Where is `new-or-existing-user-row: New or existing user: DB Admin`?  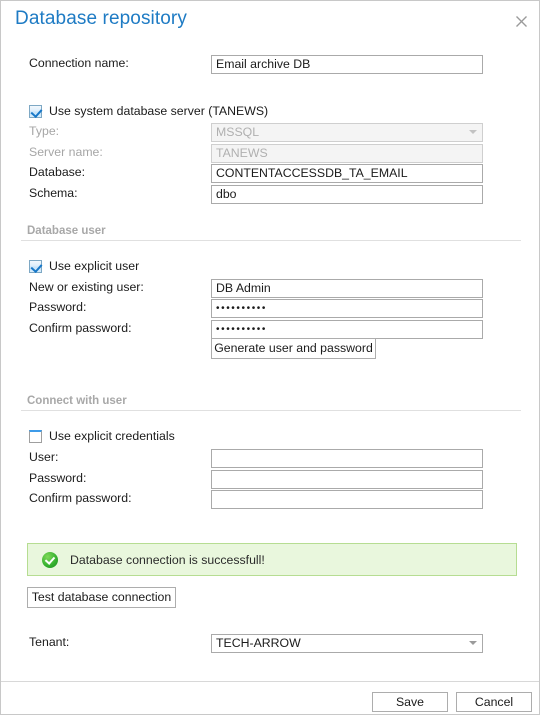
new-or-existing-user-row: New or existing user: DB Admin is located at coordinates (270, 289).